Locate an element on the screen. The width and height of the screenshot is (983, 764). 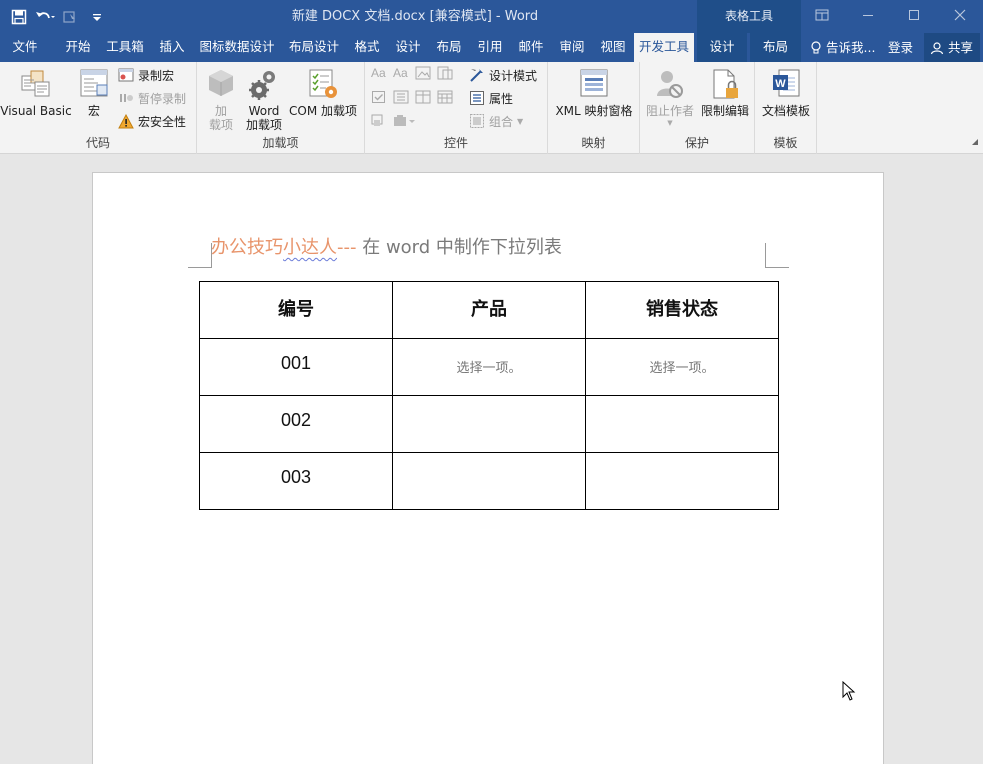
group-controls-label: 组合 is located at coordinates (501, 121).